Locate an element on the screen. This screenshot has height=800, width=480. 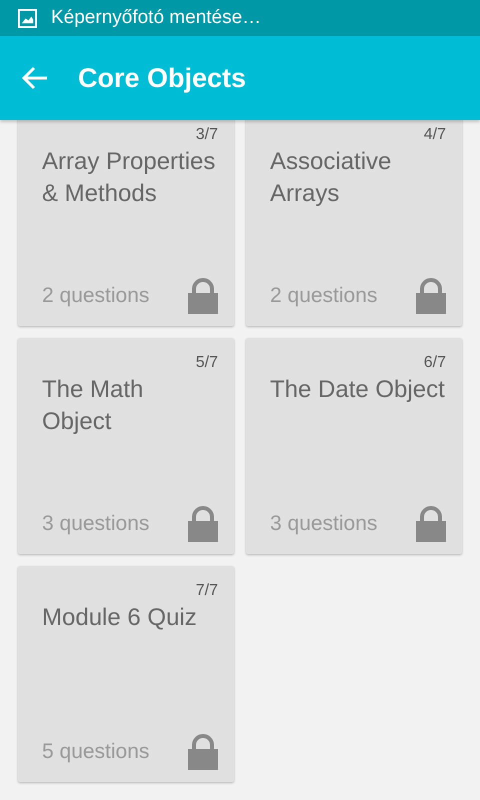
image-icon is located at coordinates (27, 18).